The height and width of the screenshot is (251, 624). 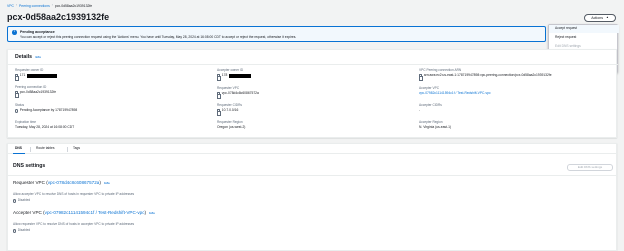 I want to click on details-info-link: Info, so click(x=38, y=57).